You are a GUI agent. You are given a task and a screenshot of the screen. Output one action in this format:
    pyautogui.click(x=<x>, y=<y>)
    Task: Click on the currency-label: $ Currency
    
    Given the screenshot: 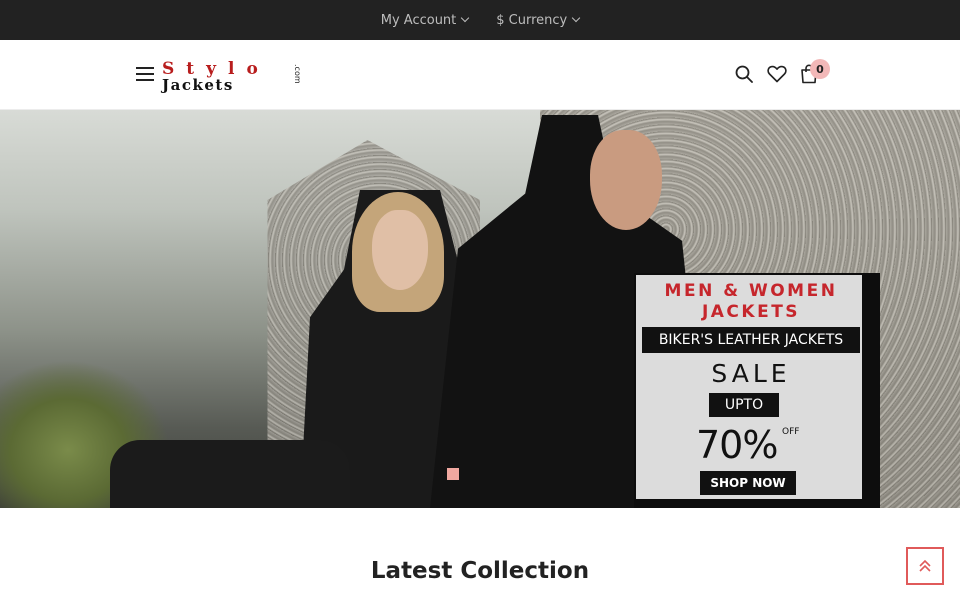 What is the action you would take?
    pyautogui.click(x=532, y=20)
    